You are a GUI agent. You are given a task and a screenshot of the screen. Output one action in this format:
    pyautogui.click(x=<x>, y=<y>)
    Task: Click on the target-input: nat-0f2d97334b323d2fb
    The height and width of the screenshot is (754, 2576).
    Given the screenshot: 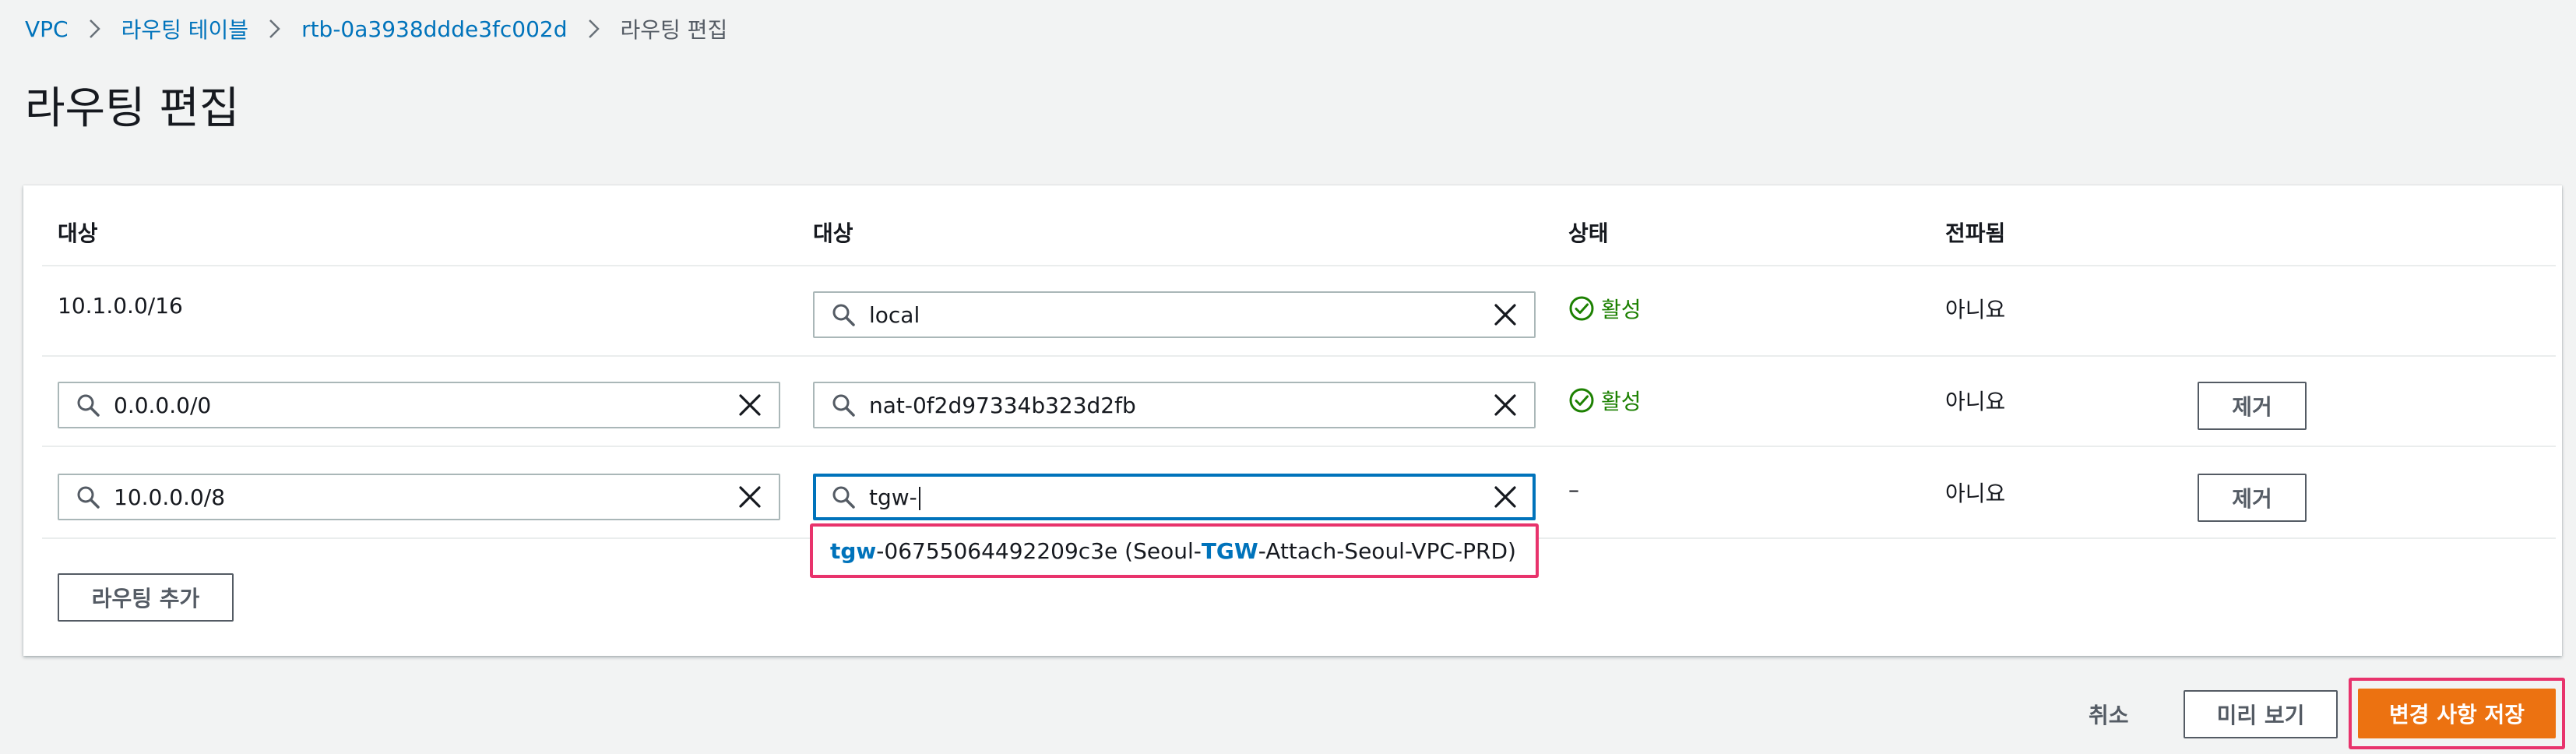 What is the action you would take?
    pyautogui.click(x=1180, y=405)
    